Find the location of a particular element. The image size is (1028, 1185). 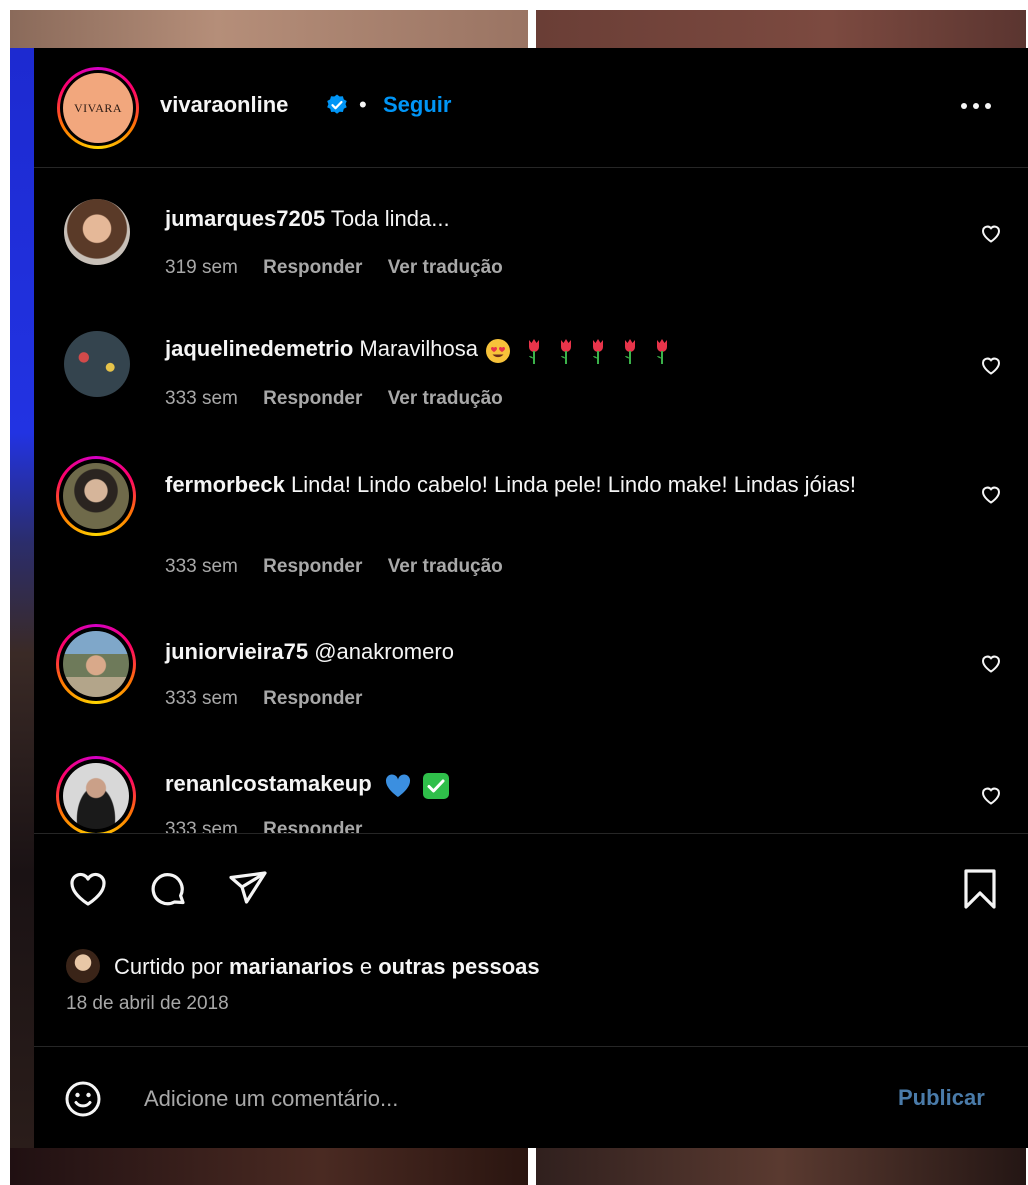

author-avatar: VIVARA is located at coordinates (98, 108).